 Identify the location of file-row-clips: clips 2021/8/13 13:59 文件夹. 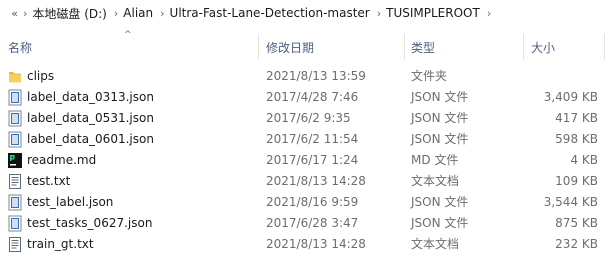
(308, 76).